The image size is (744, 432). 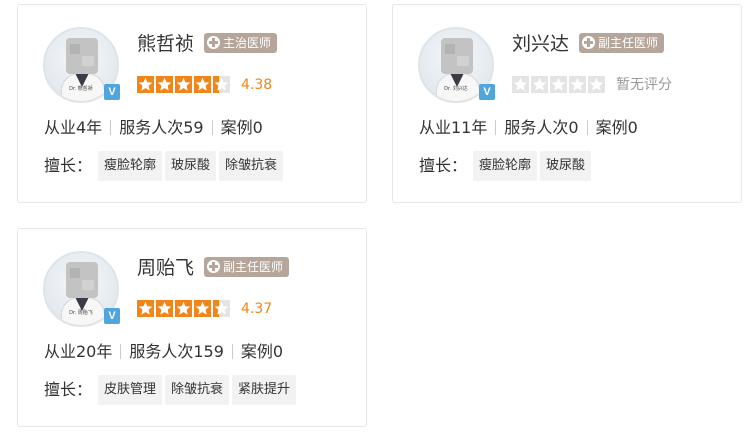 I want to click on service-count: 服务人次59, so click(x=161, y=127).